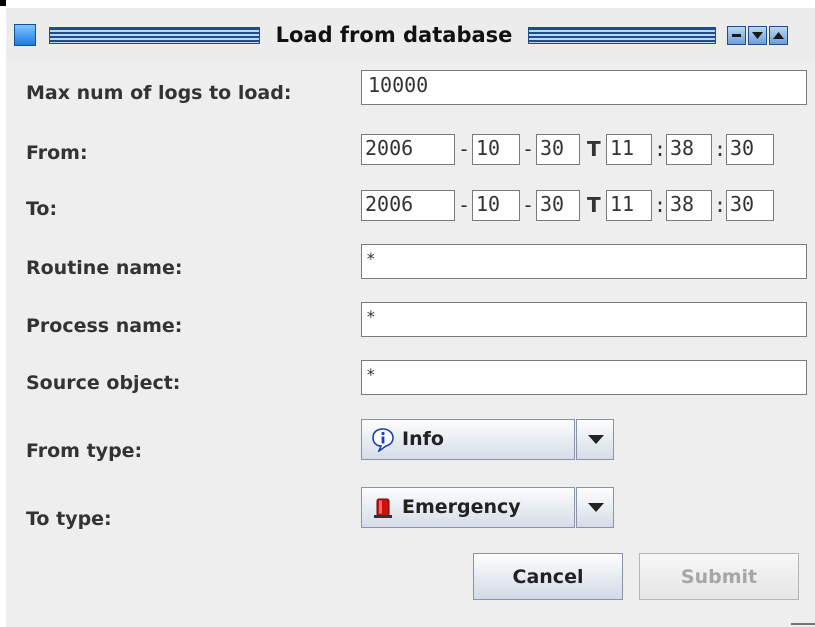 The height and width of the screenshot is (627, 815). I want to click on max-logs-label: Max num of logs to load:, so click(159, 93).